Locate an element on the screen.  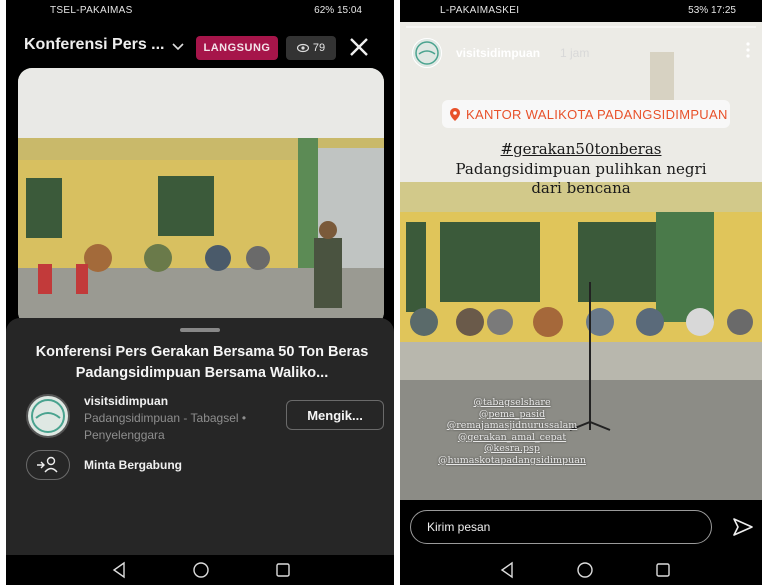
battery-time: 62% 15:04 is located at coordinates (338, 10).